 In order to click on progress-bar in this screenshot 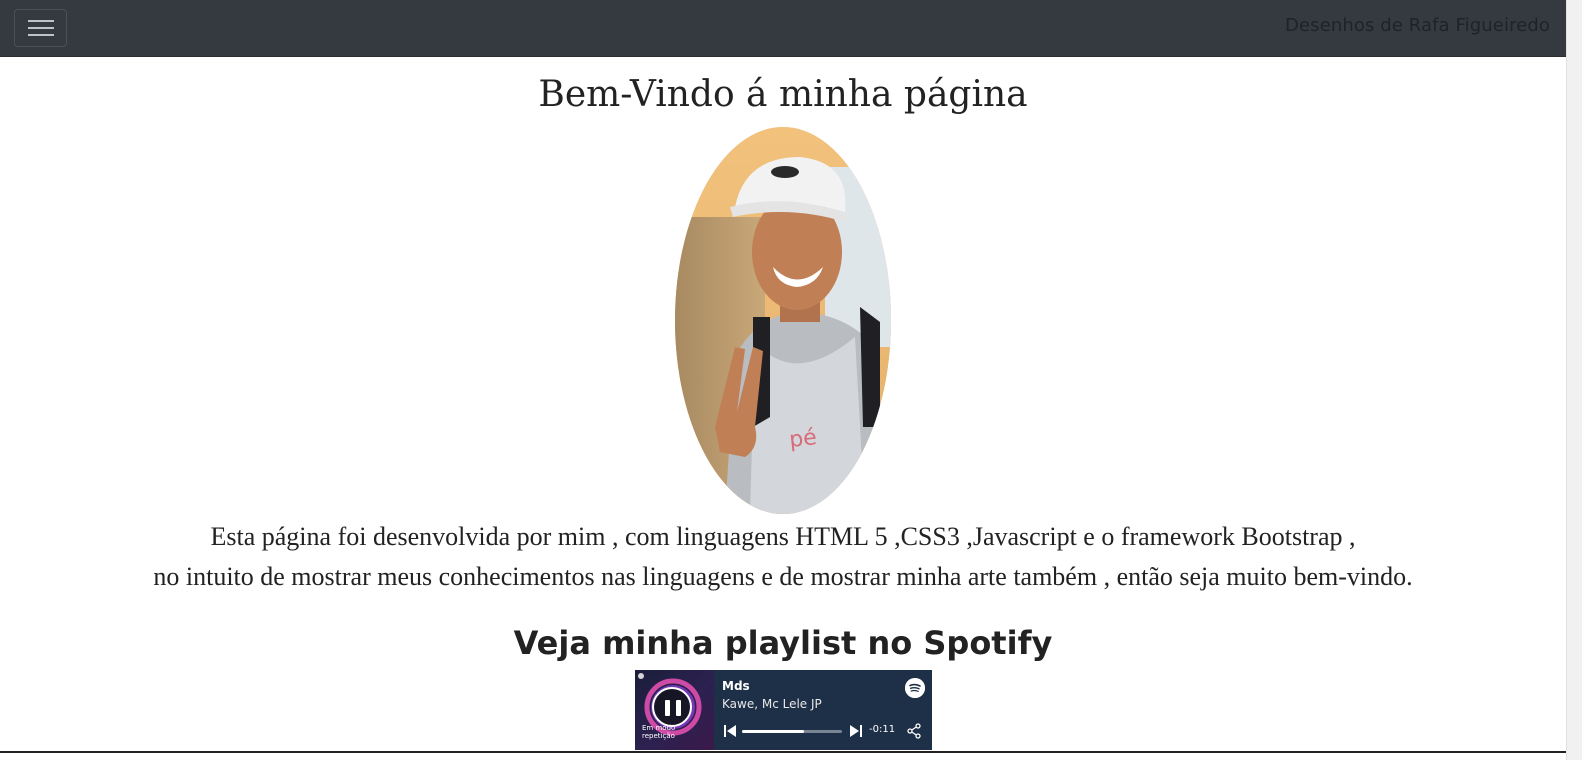, I will do `click(792, 731)`.